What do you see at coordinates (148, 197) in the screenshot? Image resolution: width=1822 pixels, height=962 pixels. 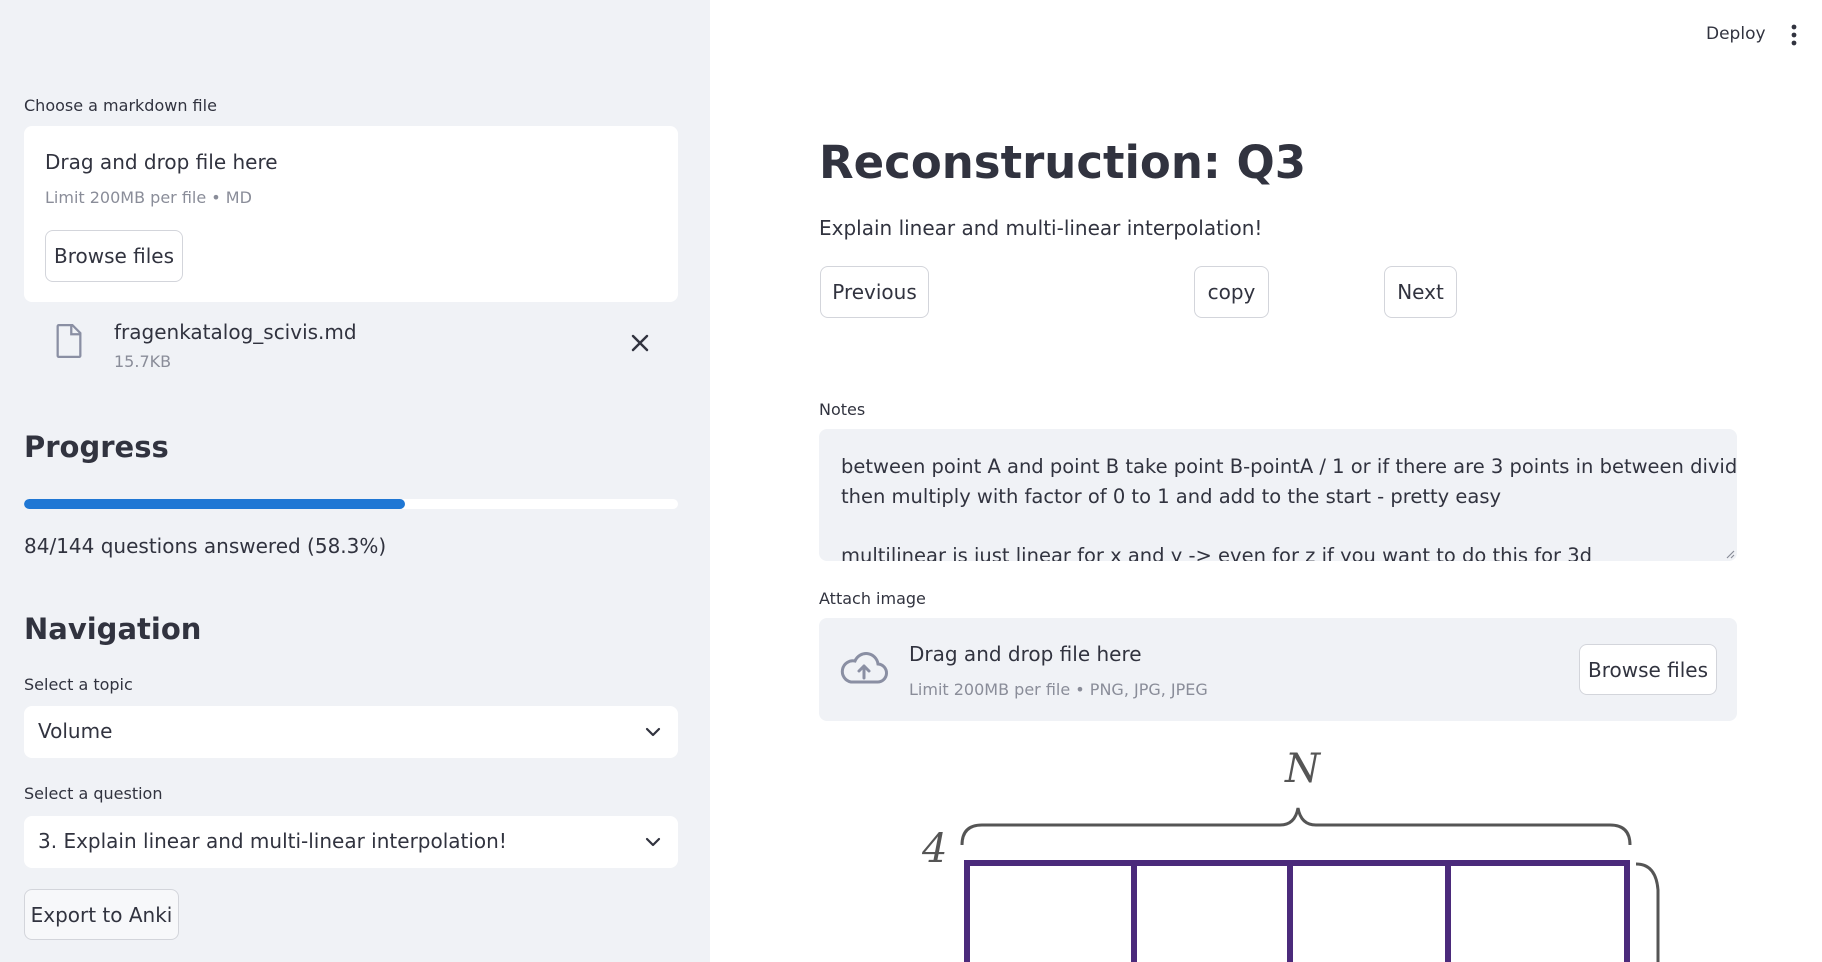 I see `dropzone-limit: Limit 200MB per file • MD` at bounding box center [148, 197].